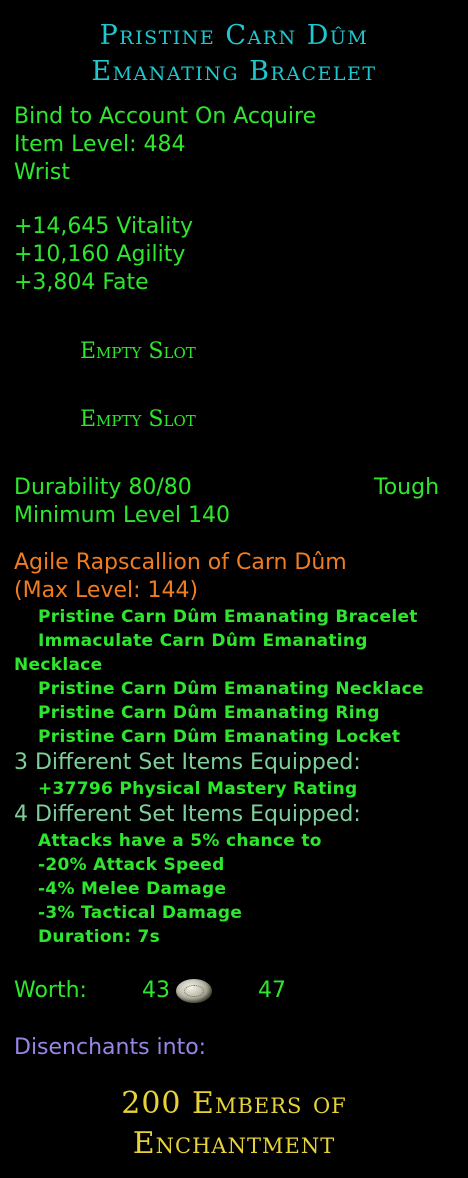  Describe the element at coordinates (234, 1103) in the screenshot. I see `disenchant-result-line1: 200 Embers of` at that location.